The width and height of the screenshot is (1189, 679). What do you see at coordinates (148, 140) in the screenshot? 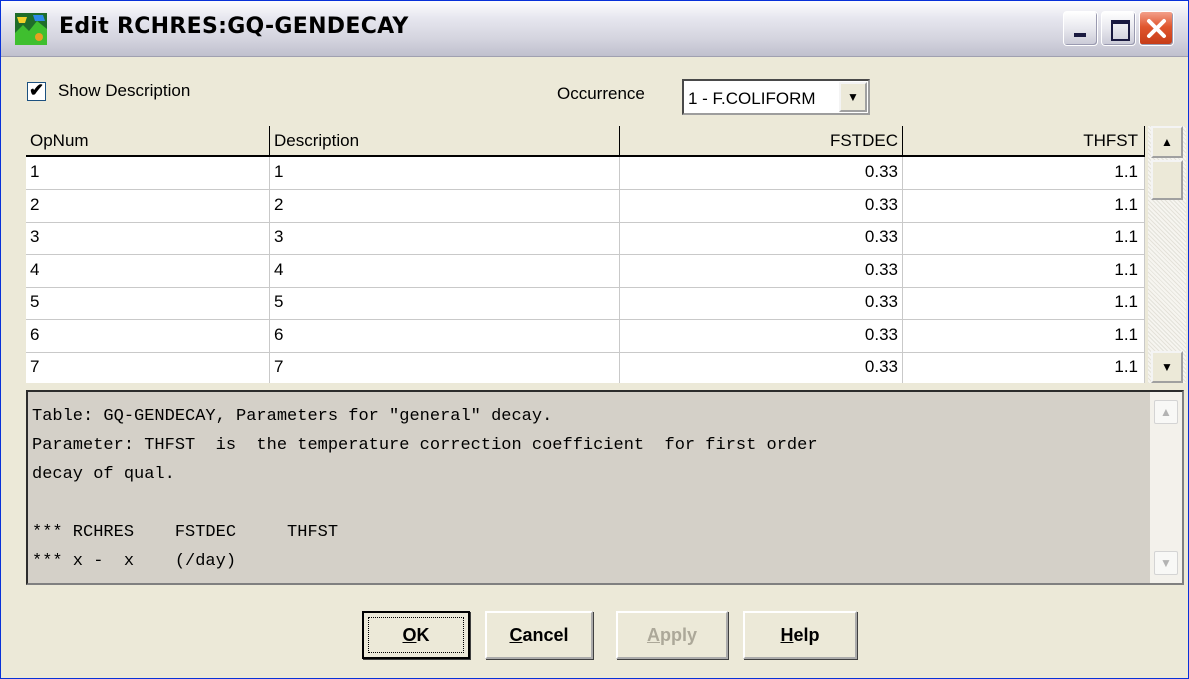
I see `column-header-opnum: OpNum` at bounding box center [148, 140].